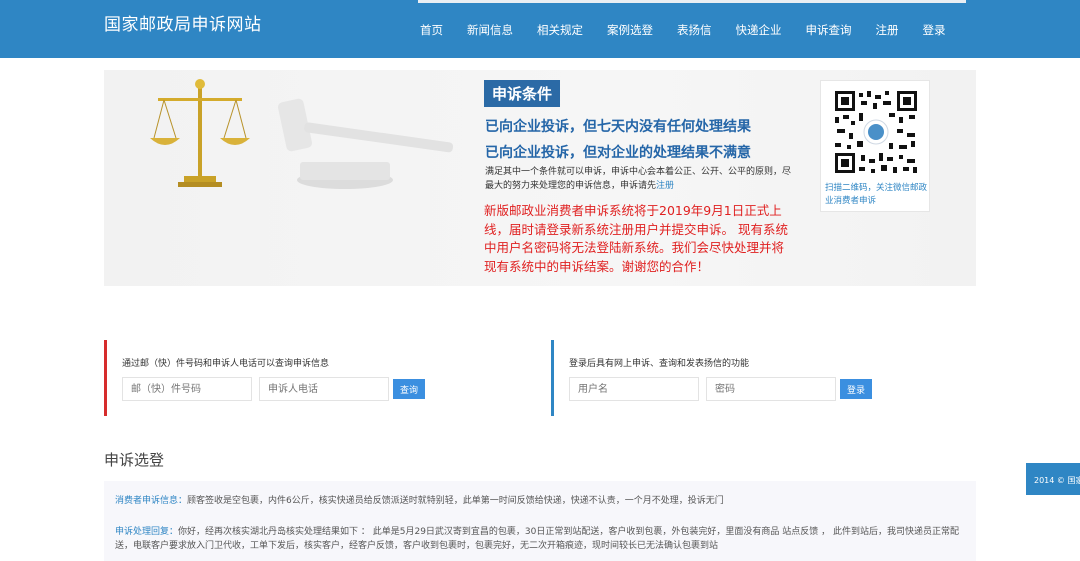 This screenshot has height=561, width=1080. I want to click on reply-label: 申诉处理回复：, so click(147, 532).